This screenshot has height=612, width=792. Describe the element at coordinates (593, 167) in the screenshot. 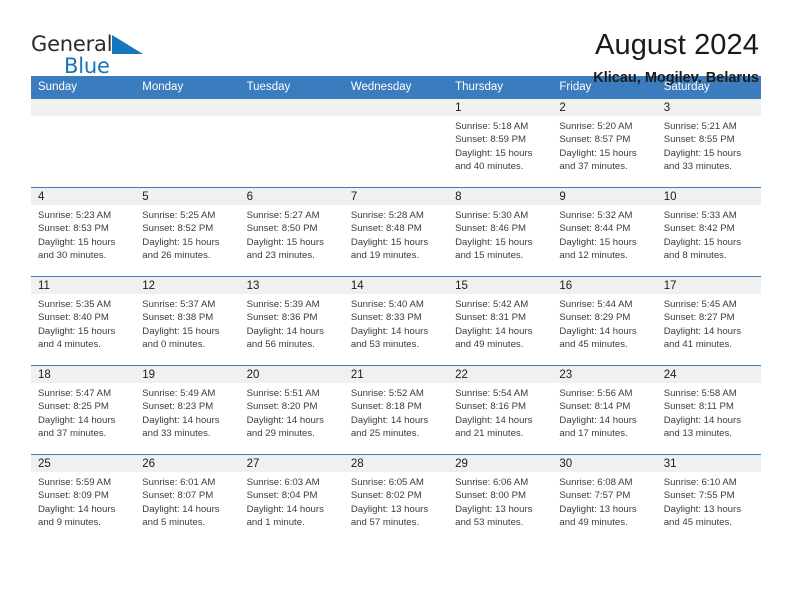

I see `daylight-duration-line2: and 37 minutes.` at that location.